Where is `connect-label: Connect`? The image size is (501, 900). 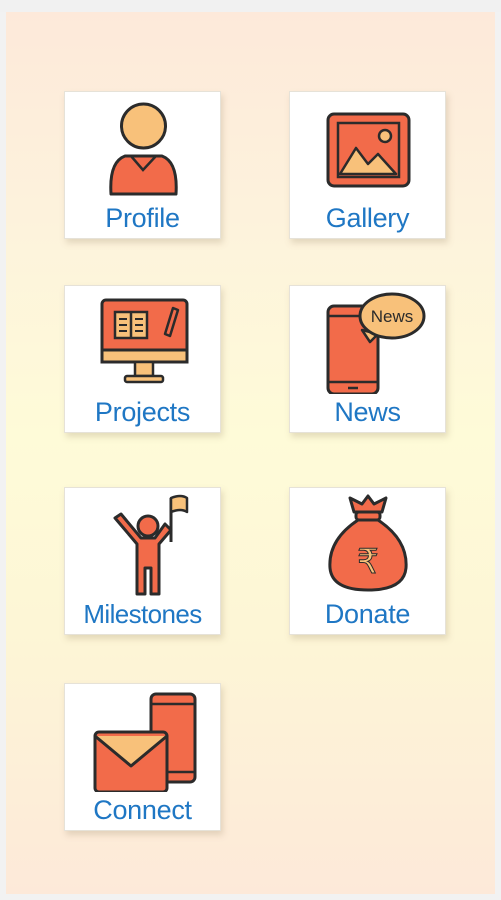 connect-label: Connect is located at coordinates (142, 810).